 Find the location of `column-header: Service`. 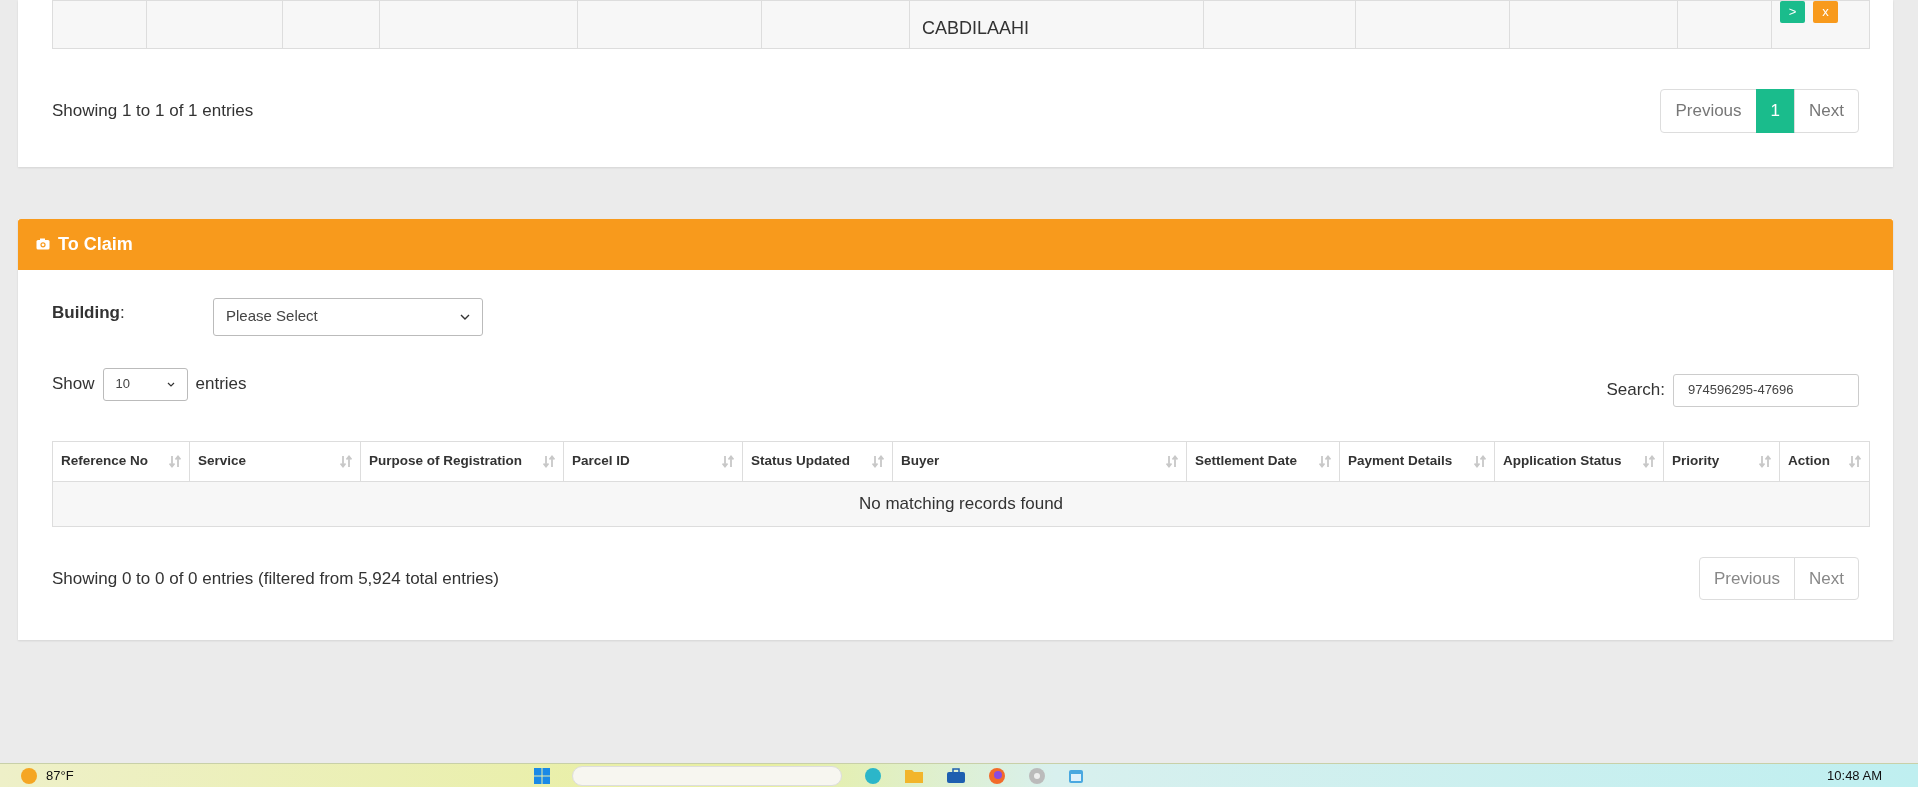

column-header: Service is located at coordinates (275, 461).